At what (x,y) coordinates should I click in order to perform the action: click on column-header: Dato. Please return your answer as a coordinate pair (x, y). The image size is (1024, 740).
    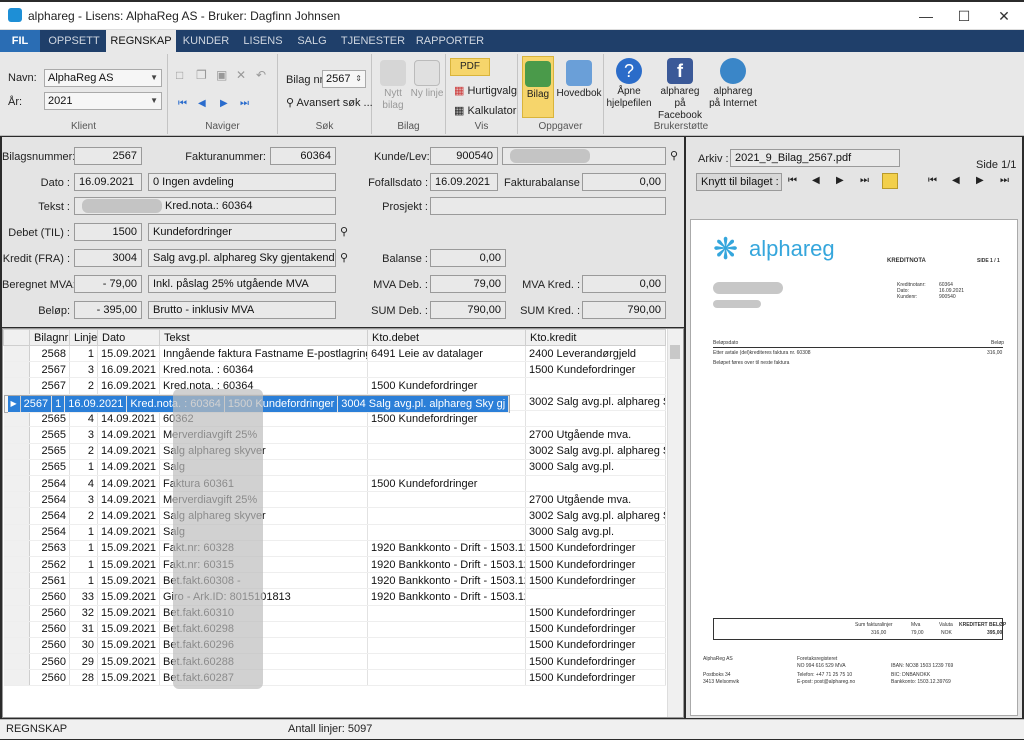
    Looking at the image, I should click on (128, 337).